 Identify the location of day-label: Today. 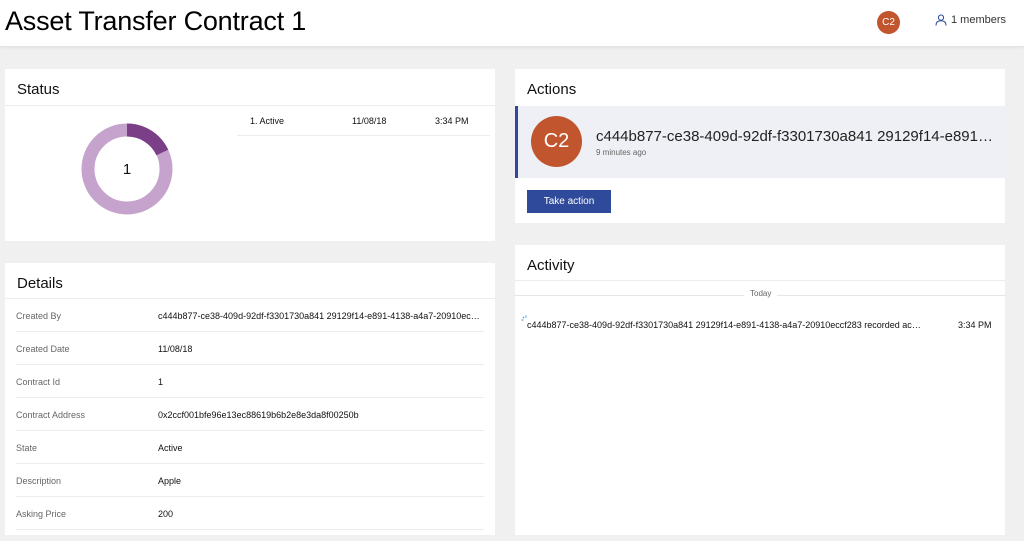
(761, 293).